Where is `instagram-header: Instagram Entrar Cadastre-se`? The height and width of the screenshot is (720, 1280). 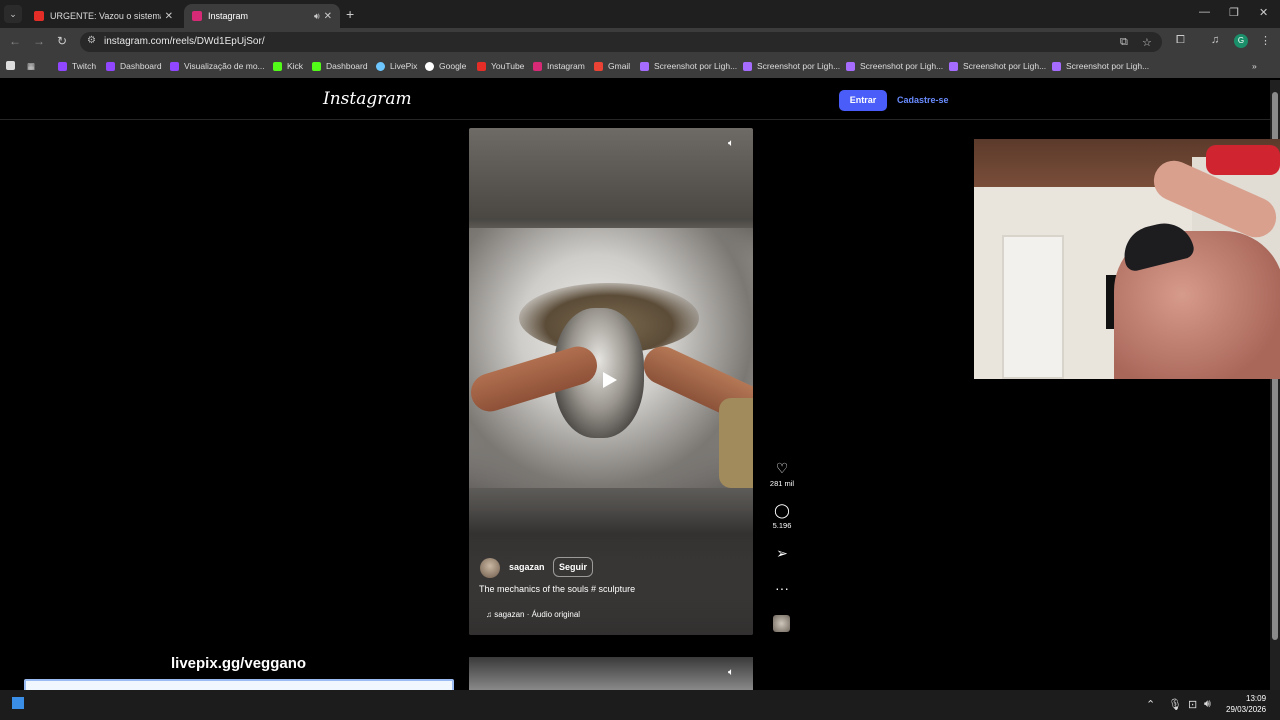 instagram-header: Instagram Entrar Cadastre-se is located at coordinates (635, 100).